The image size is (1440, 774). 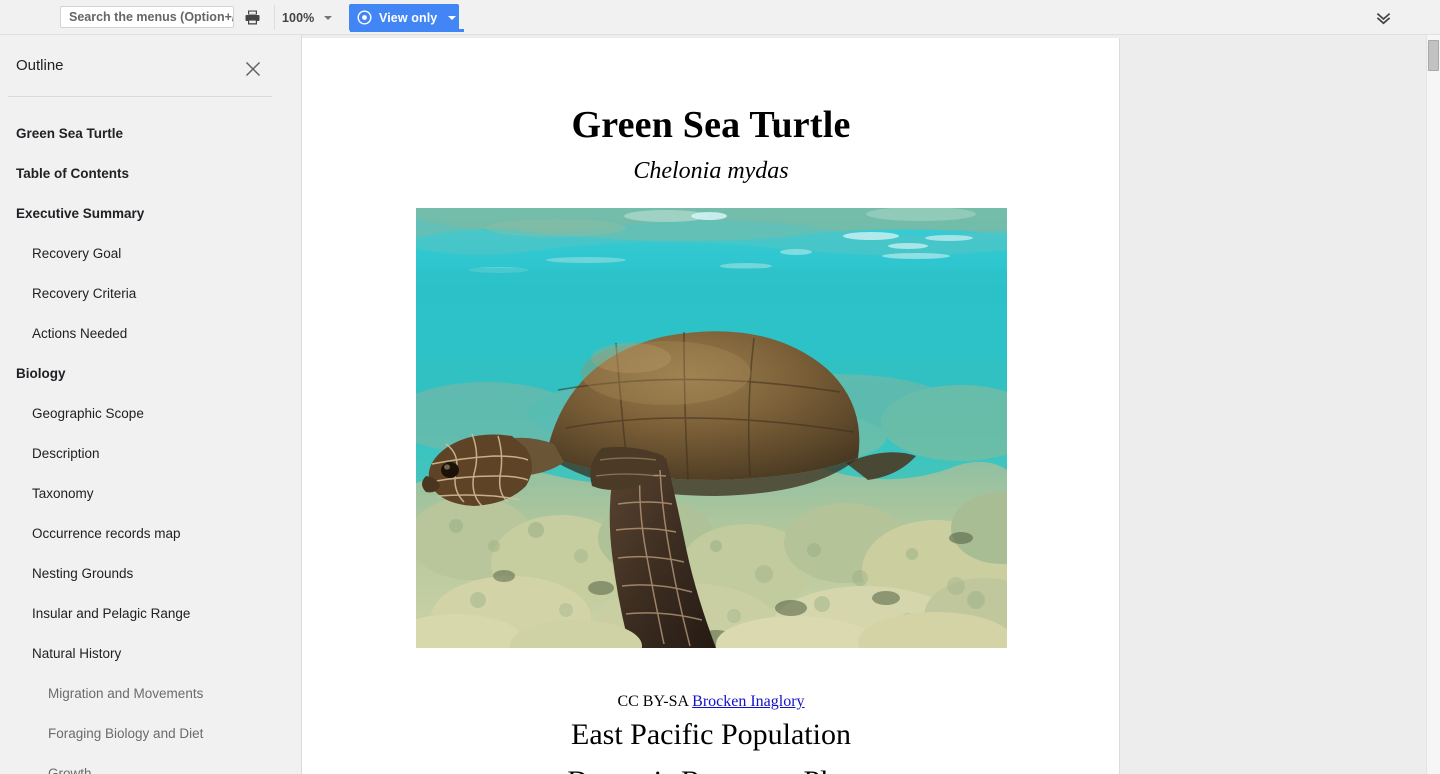 I want to click on outline-item: Foraging Biology and Diet, so click(x=150, y=733).